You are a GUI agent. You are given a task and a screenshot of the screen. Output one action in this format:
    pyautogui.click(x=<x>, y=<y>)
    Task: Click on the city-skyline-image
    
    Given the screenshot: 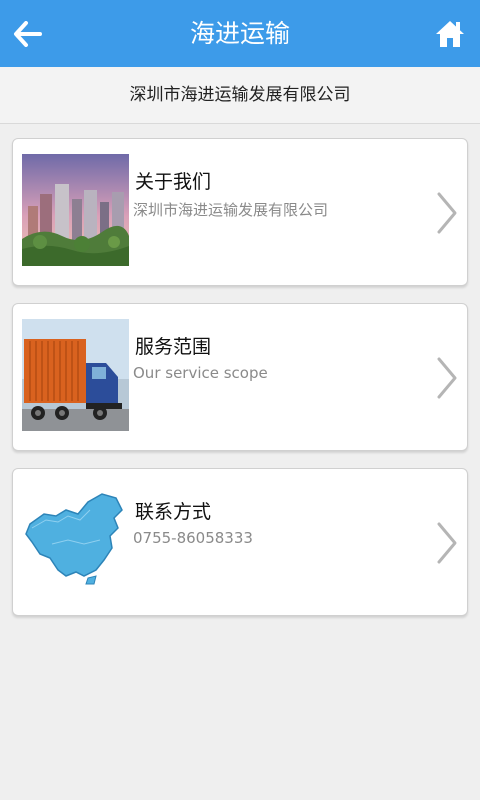 What is the action you would take?
    pyautogui.click(x=75, y=210)
    